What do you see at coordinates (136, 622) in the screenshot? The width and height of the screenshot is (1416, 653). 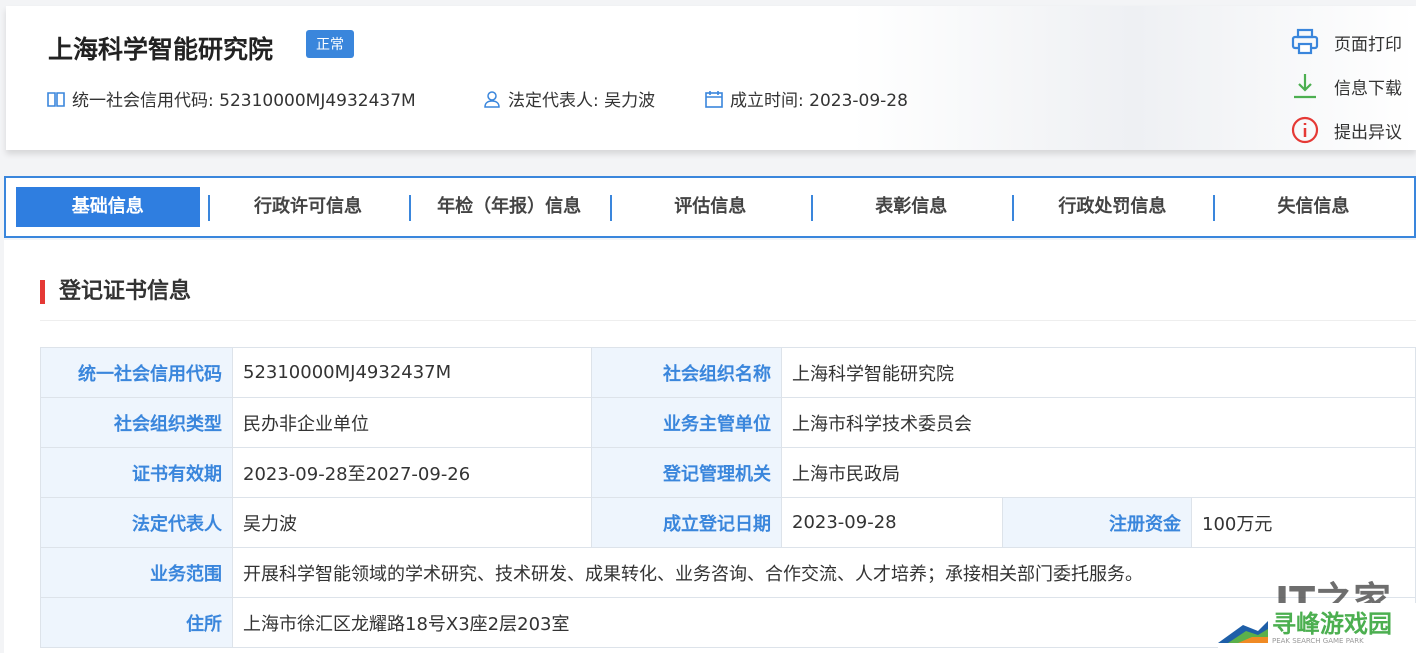 I see `label: 住所` at bounding box center [136, 622].